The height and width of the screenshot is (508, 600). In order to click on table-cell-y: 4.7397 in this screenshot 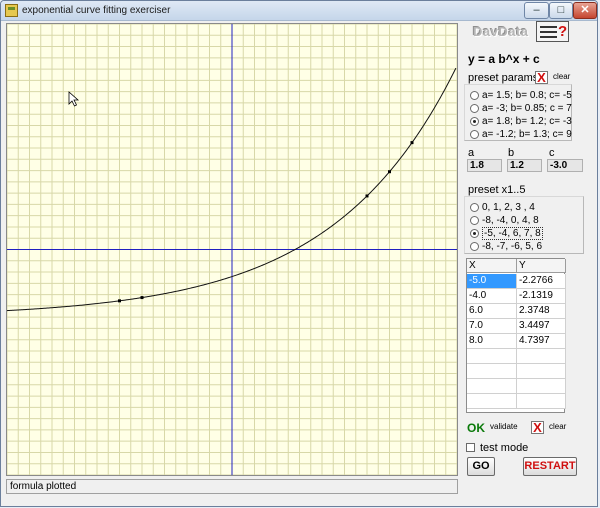, I will do `click(541, 341)`.